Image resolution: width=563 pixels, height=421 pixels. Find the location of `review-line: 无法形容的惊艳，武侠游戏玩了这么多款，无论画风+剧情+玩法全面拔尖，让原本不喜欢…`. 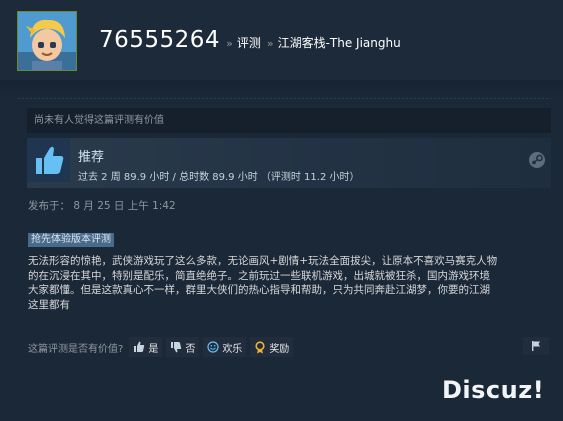

review-line: 无法形容的惊艳，武侠游戏玩了这么多款，无论画风+剧情+玩法全面拔尖，让原本不喜欢… is located at coordinates (263, 261).